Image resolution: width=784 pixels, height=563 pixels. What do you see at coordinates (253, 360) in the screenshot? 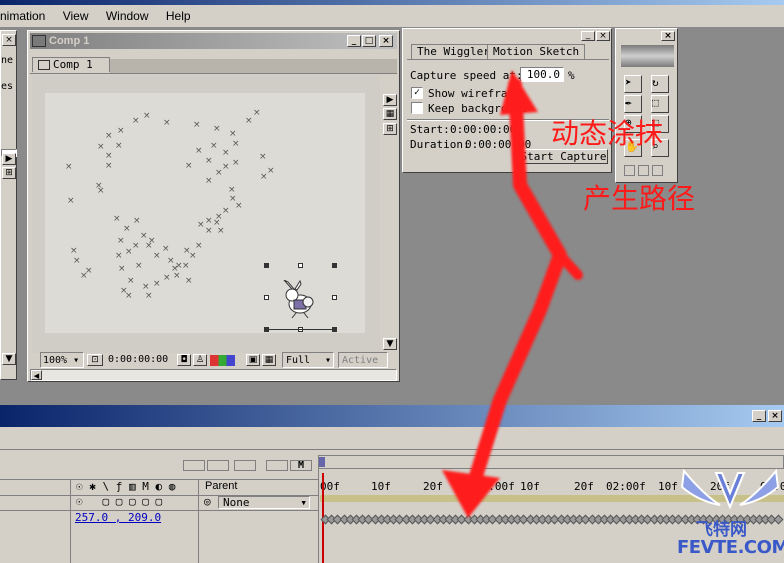
I see `region-icon: ▣` at bounding box center [253, 360].